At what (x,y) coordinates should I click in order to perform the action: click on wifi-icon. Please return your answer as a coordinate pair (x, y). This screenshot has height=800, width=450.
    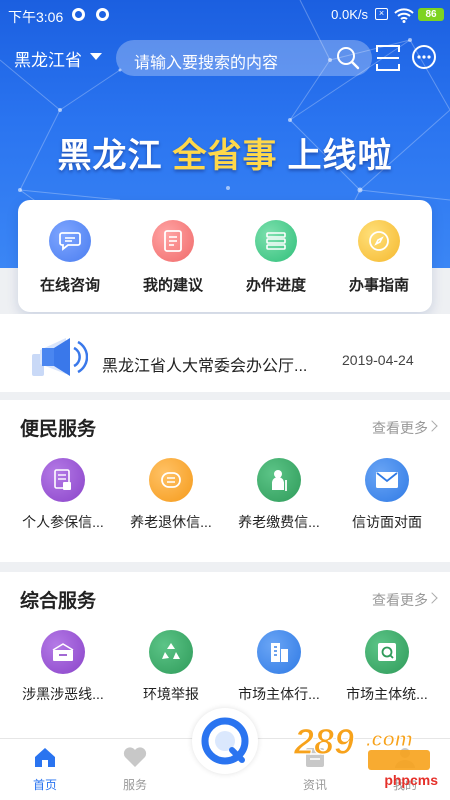
    Looking at the image, I should click on (404, 15).